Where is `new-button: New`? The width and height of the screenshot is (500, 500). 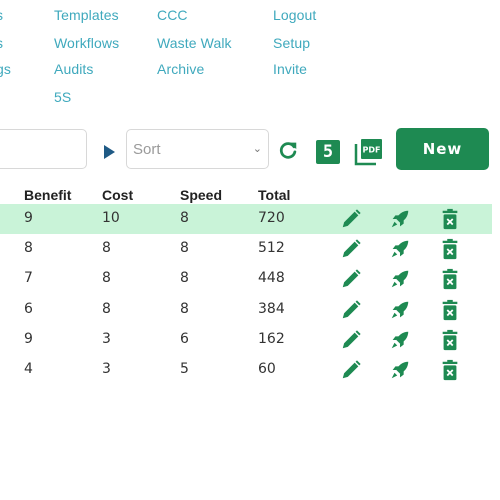
new-button: New is located at coordinates (442, 149).